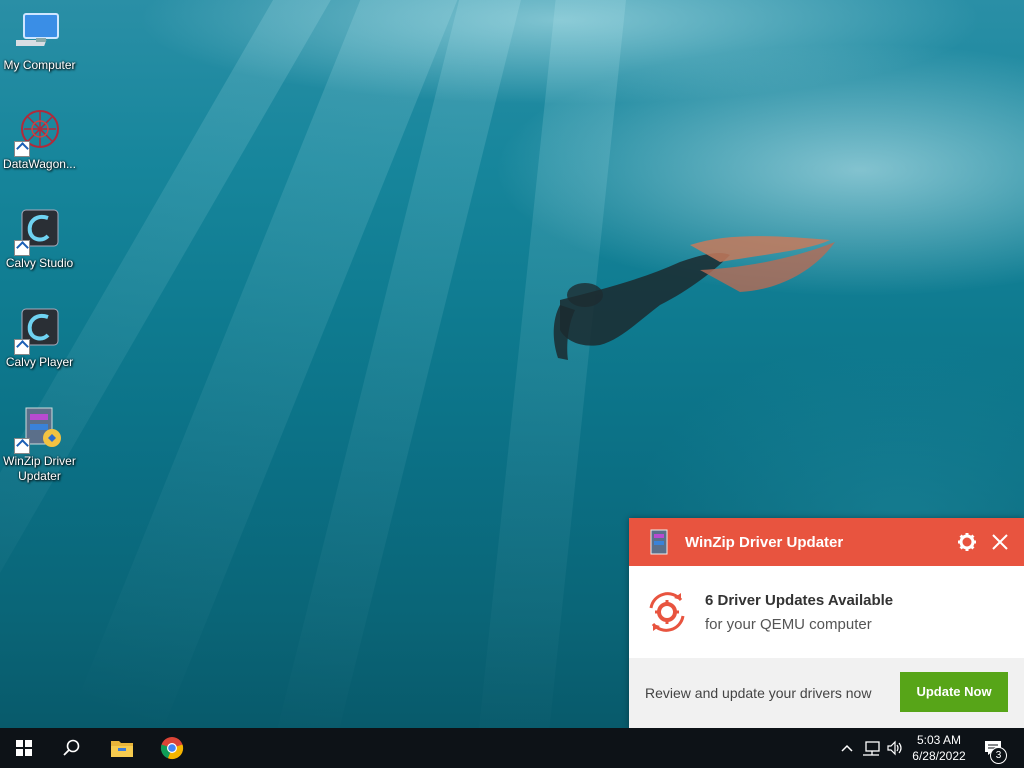 The image size is (1024, 768). What do you see at coordinates (967, 542) in the screenshot?
I see `gear-icon` at bounding box center [967, 542].